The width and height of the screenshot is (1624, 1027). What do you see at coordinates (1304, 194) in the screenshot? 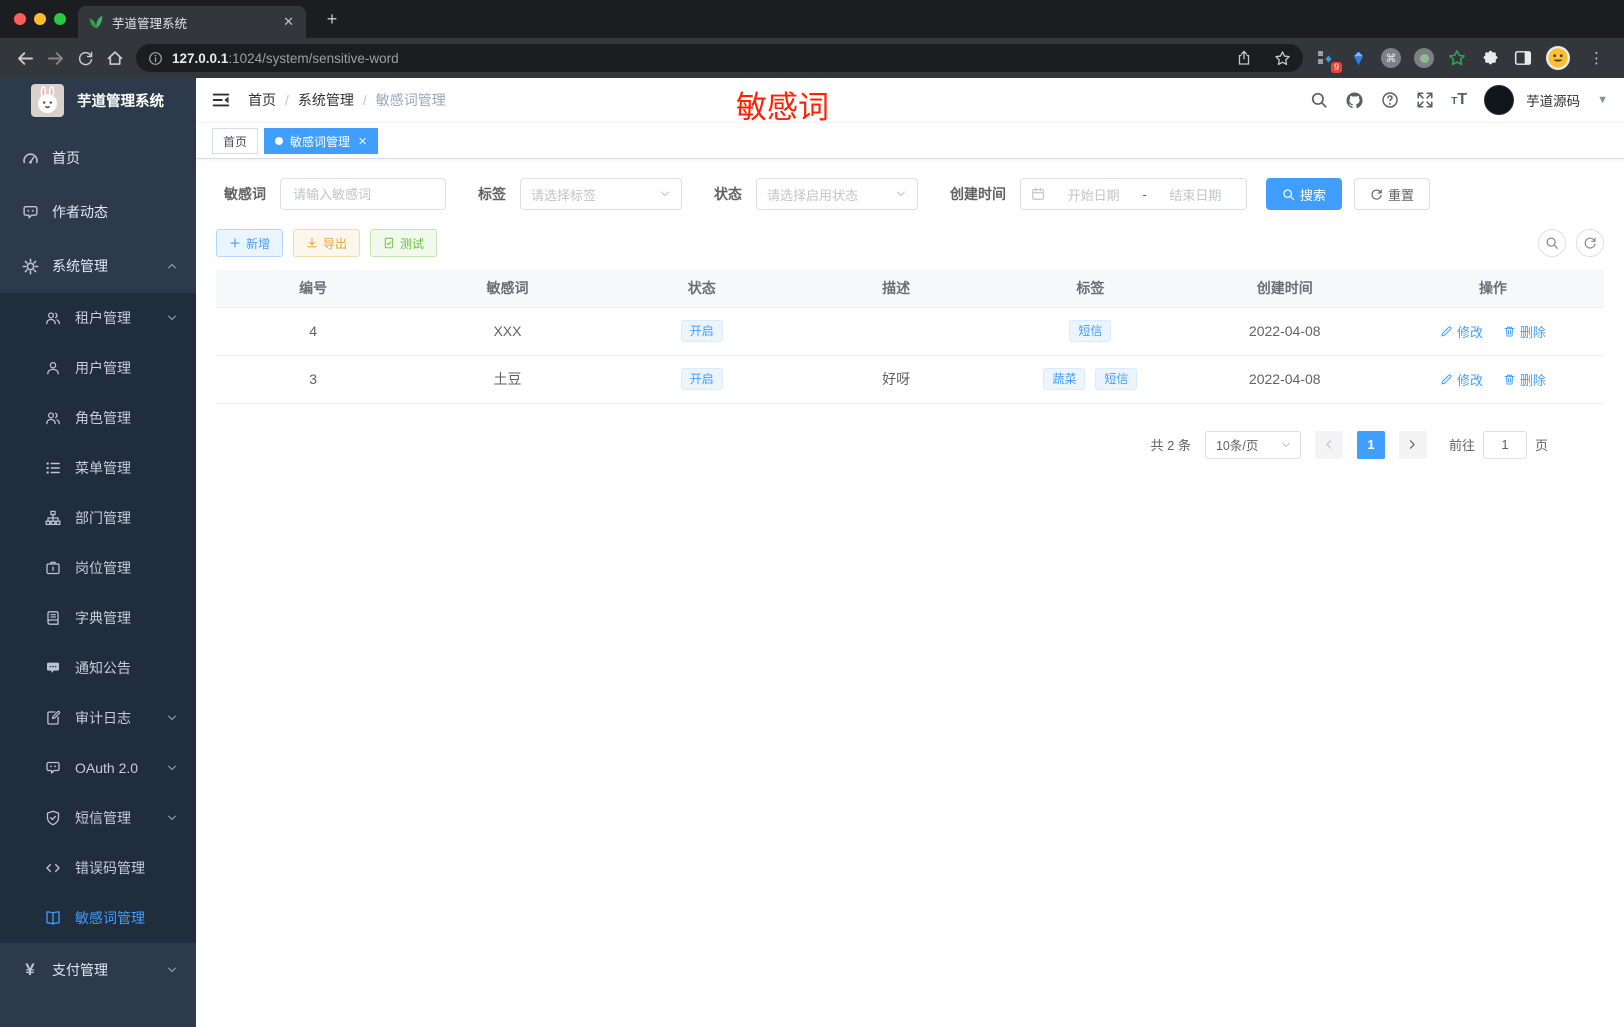
I see `search-button: 搜索` at bounding box center [1304, 194].